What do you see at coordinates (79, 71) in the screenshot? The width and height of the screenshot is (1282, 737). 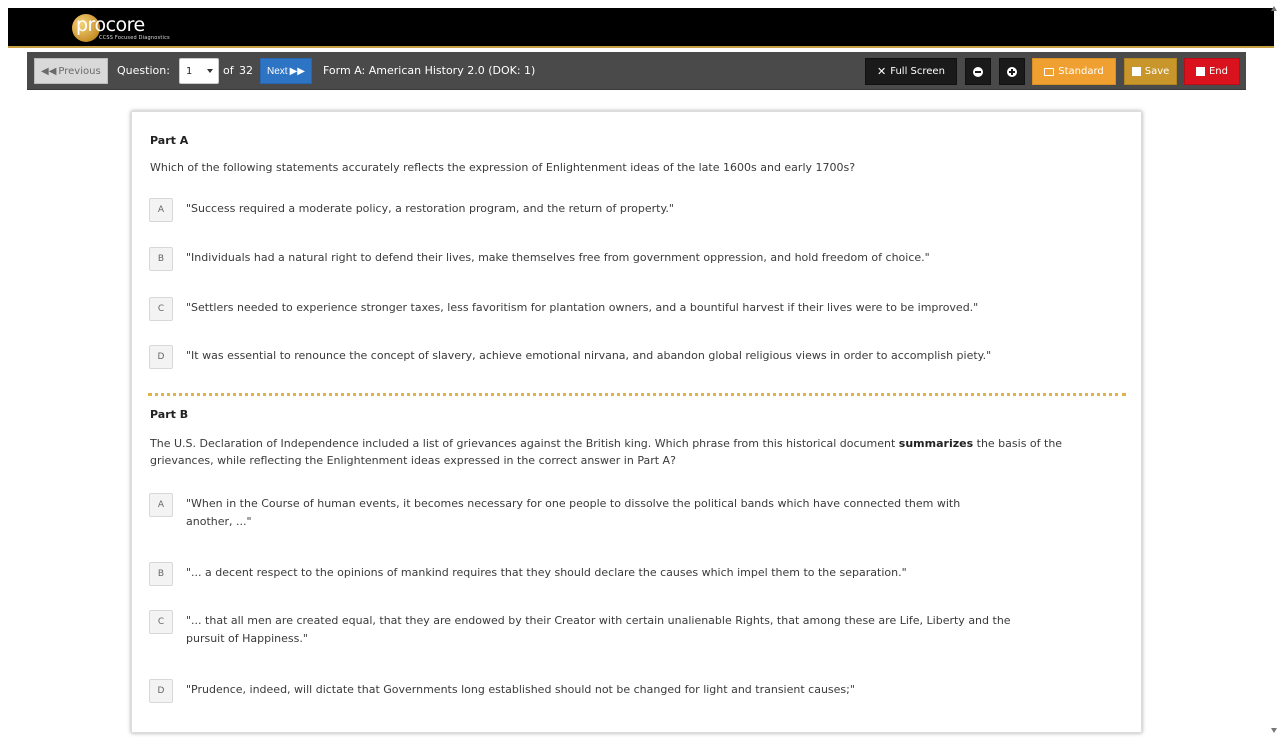 I see `previous-label: Previous` at bounding box center [79, 71].